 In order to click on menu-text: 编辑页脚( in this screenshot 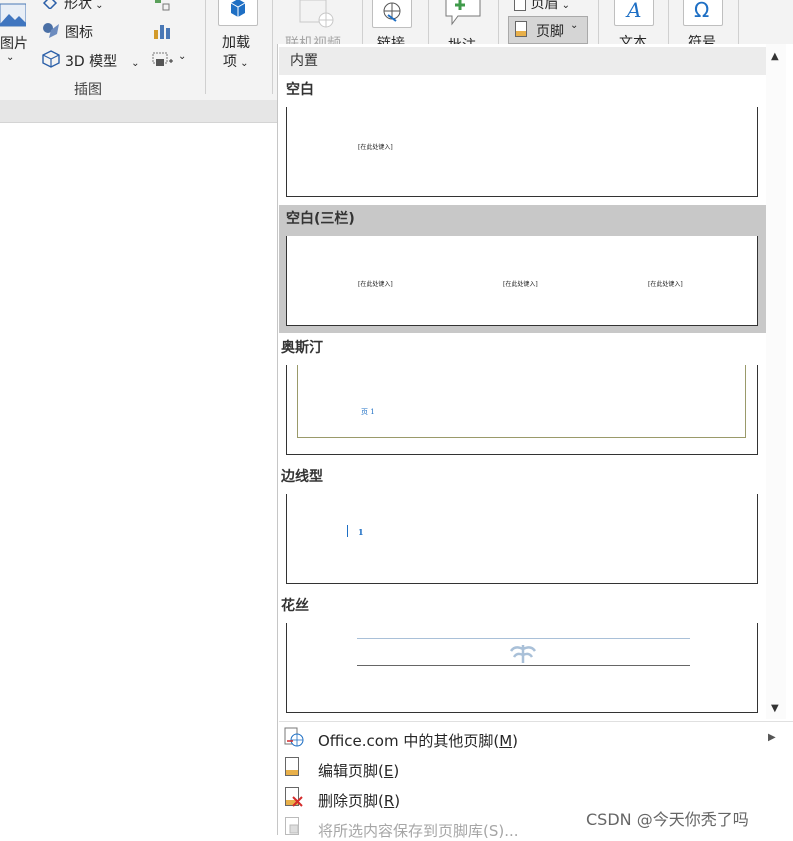, I will do `click(351, 771)`.